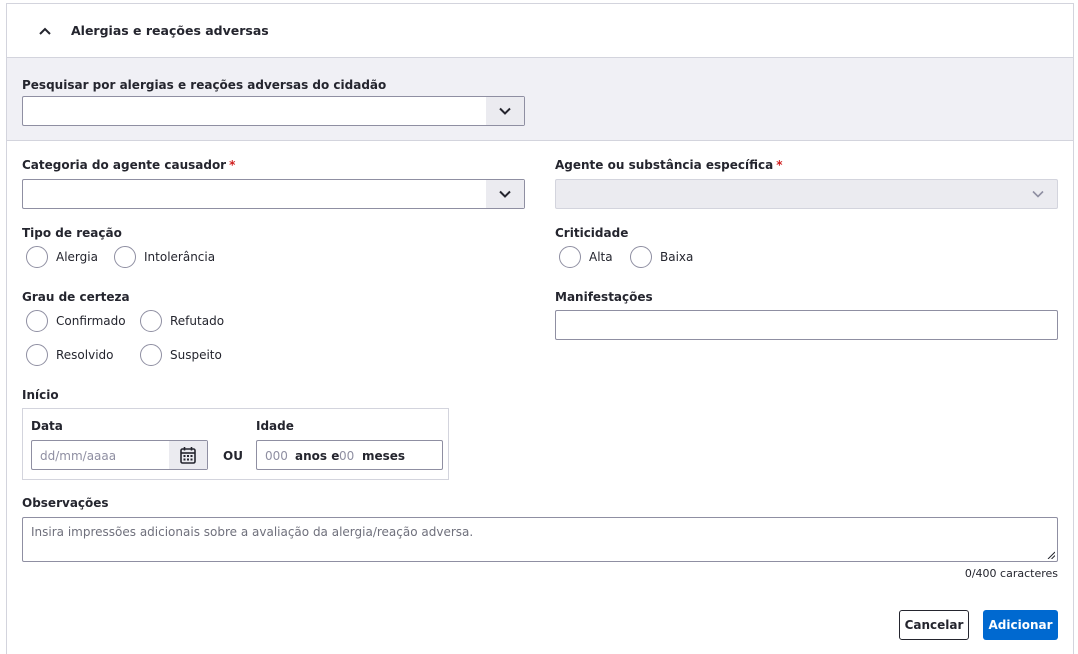 The height and width of the screenshot is (654, 1078). I want to click on anos-unit: anos e, so click(317, 456).